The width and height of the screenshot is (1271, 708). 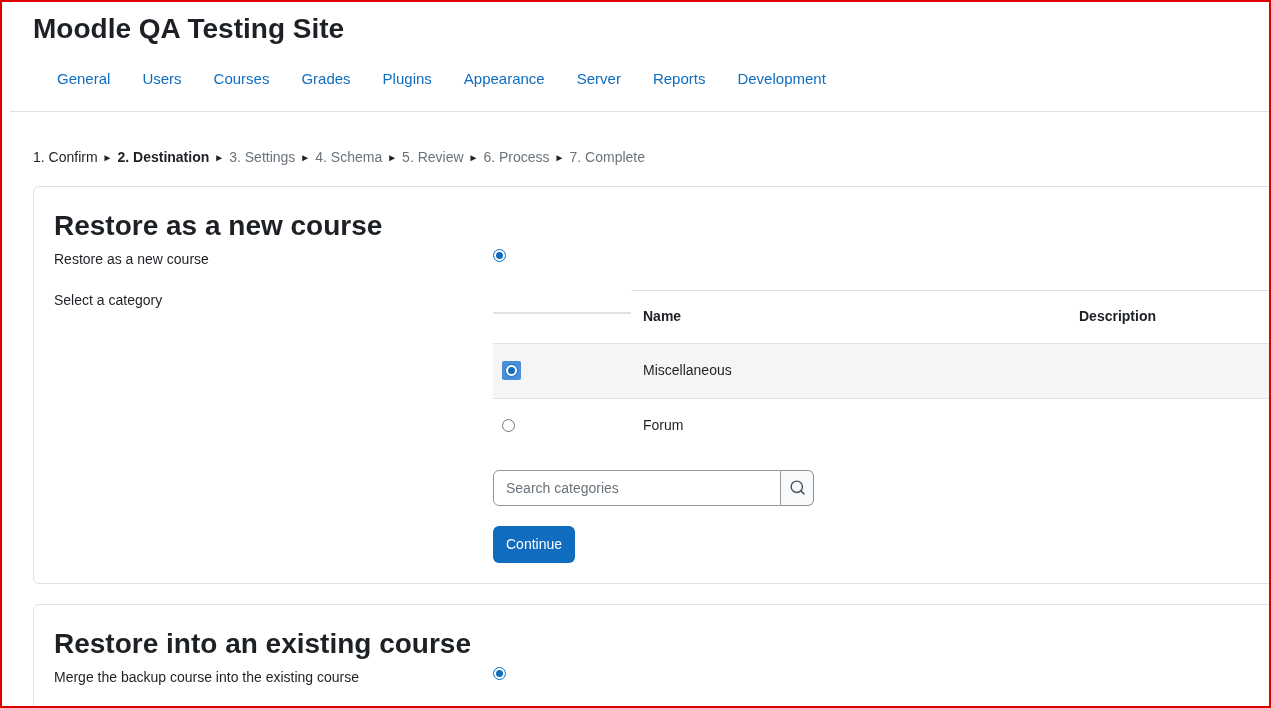 What do you see at coordinates (132, 259) in the screenshot?
I see `field-label: Restore as a new course` at bounding box center [132, 259].